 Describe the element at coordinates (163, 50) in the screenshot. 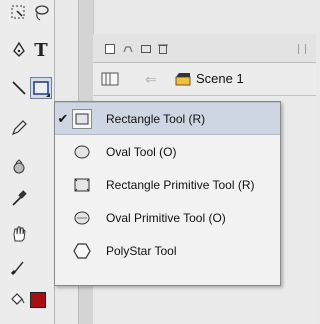

I see `trash-icon` at that location.